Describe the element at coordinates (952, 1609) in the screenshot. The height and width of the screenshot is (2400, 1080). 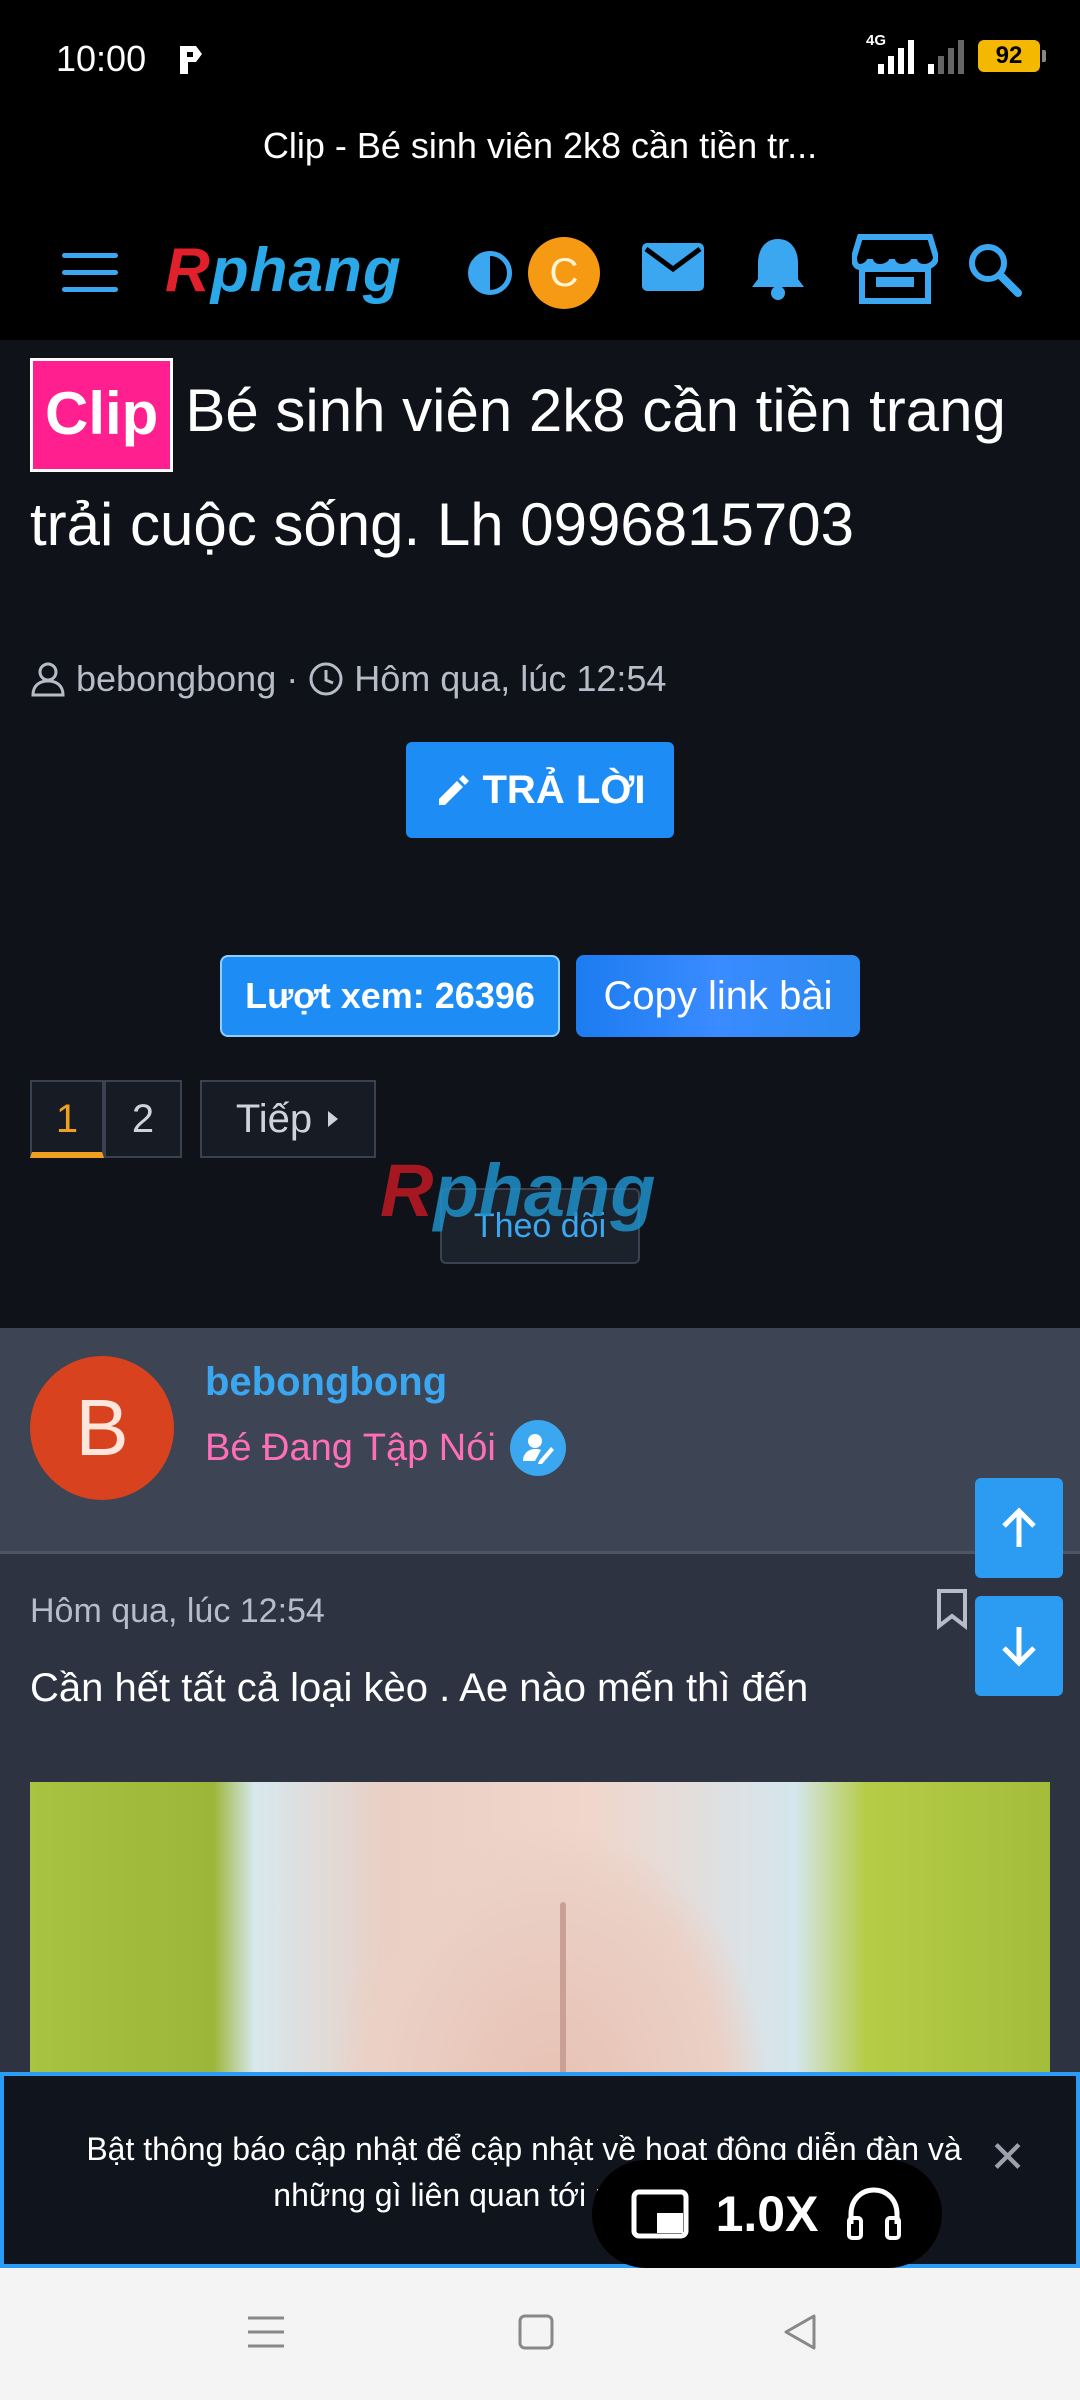
I see `bookmark-icon` at that location.